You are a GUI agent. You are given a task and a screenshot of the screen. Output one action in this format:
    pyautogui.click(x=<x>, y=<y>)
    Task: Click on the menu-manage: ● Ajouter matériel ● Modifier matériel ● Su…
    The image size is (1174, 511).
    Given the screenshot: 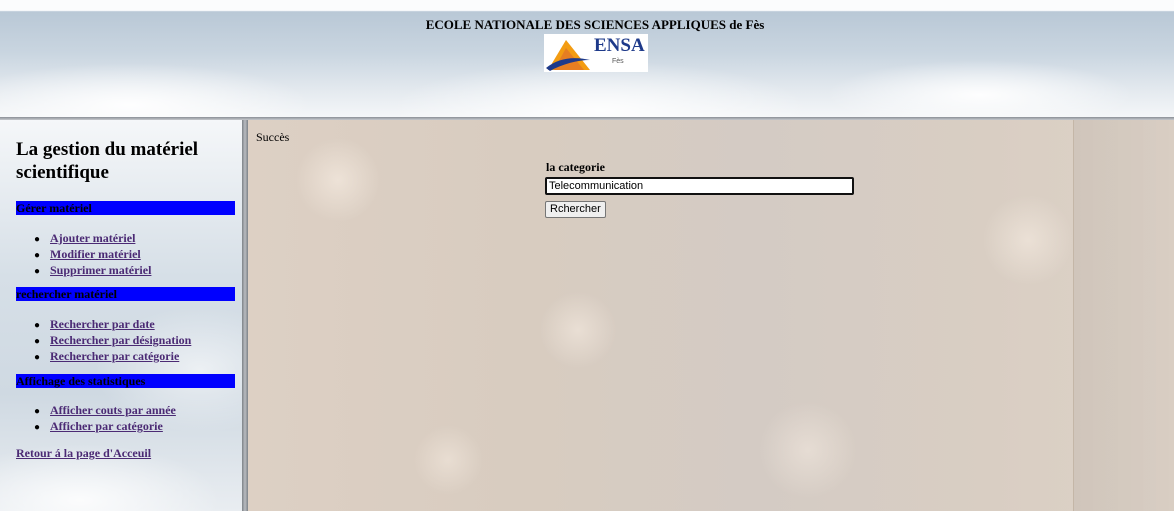 What is the action you would take?
    pyautogui.click(x=92, y=255)
    